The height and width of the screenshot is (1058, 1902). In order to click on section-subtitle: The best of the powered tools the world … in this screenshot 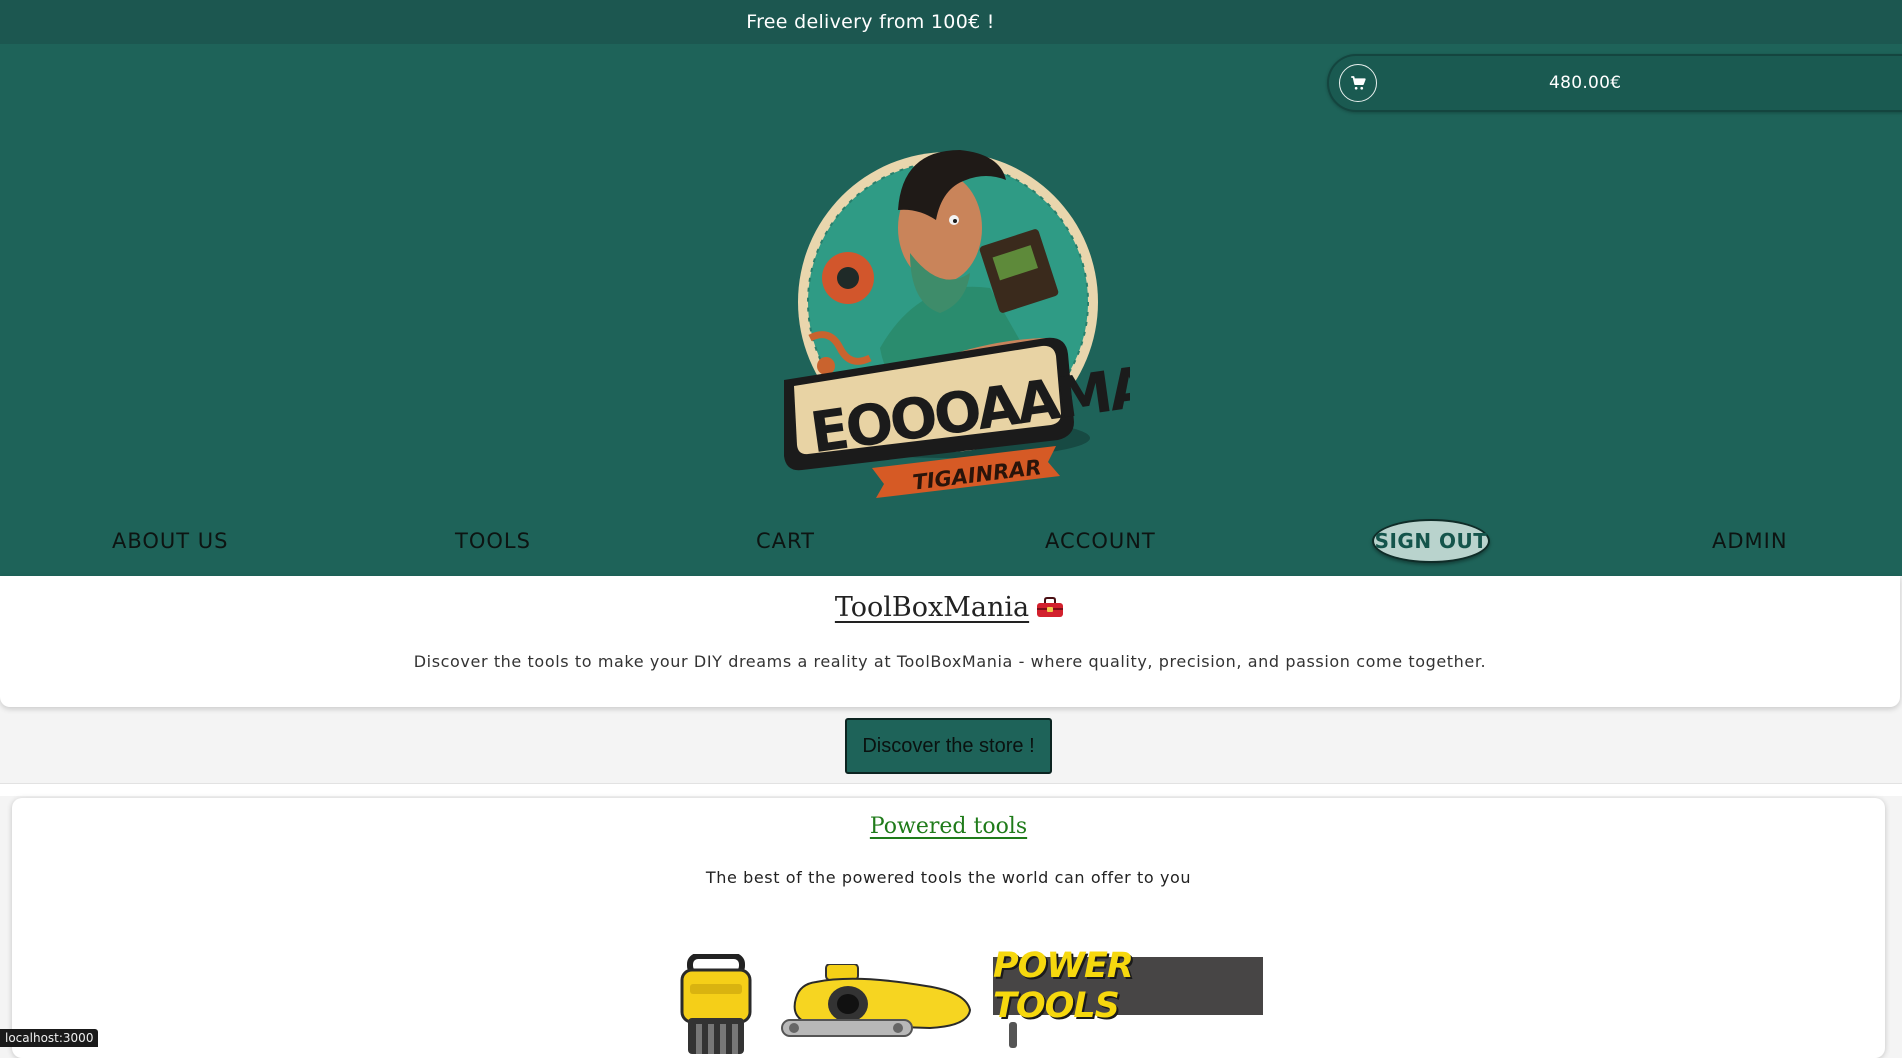, I will do `click(948, 877)`.